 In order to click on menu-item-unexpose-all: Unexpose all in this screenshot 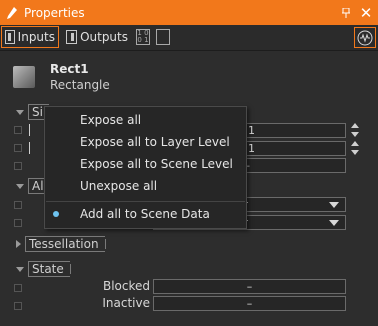, I will do `click(145, 186)`.